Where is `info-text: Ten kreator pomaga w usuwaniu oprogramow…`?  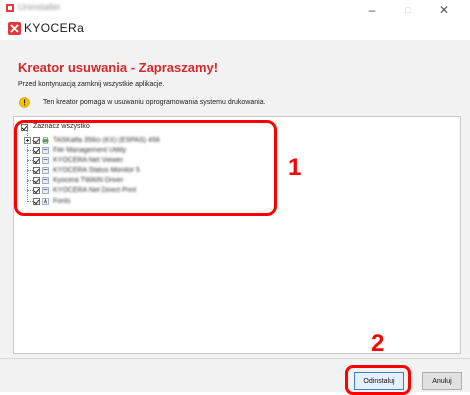 info-text: Ten kreator pomaga w usuwaniu oprogramow… is located at coordinates (154, 102).